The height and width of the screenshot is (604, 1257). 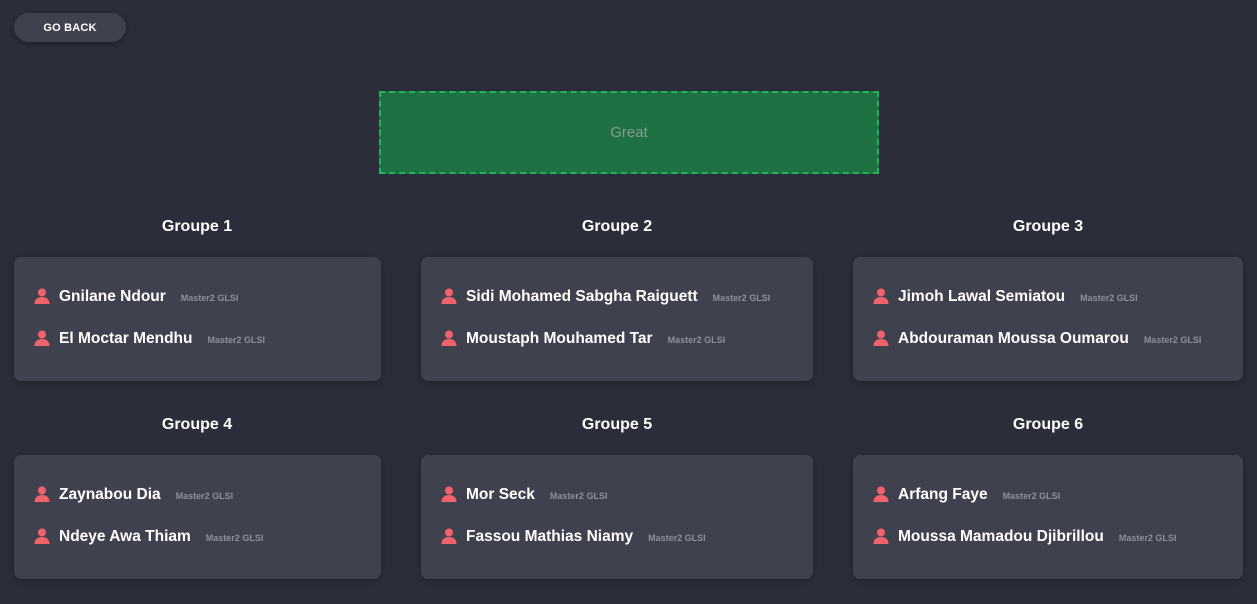 I want to click on group-title-3: Groupe 3, so click(x=1048, y=226).